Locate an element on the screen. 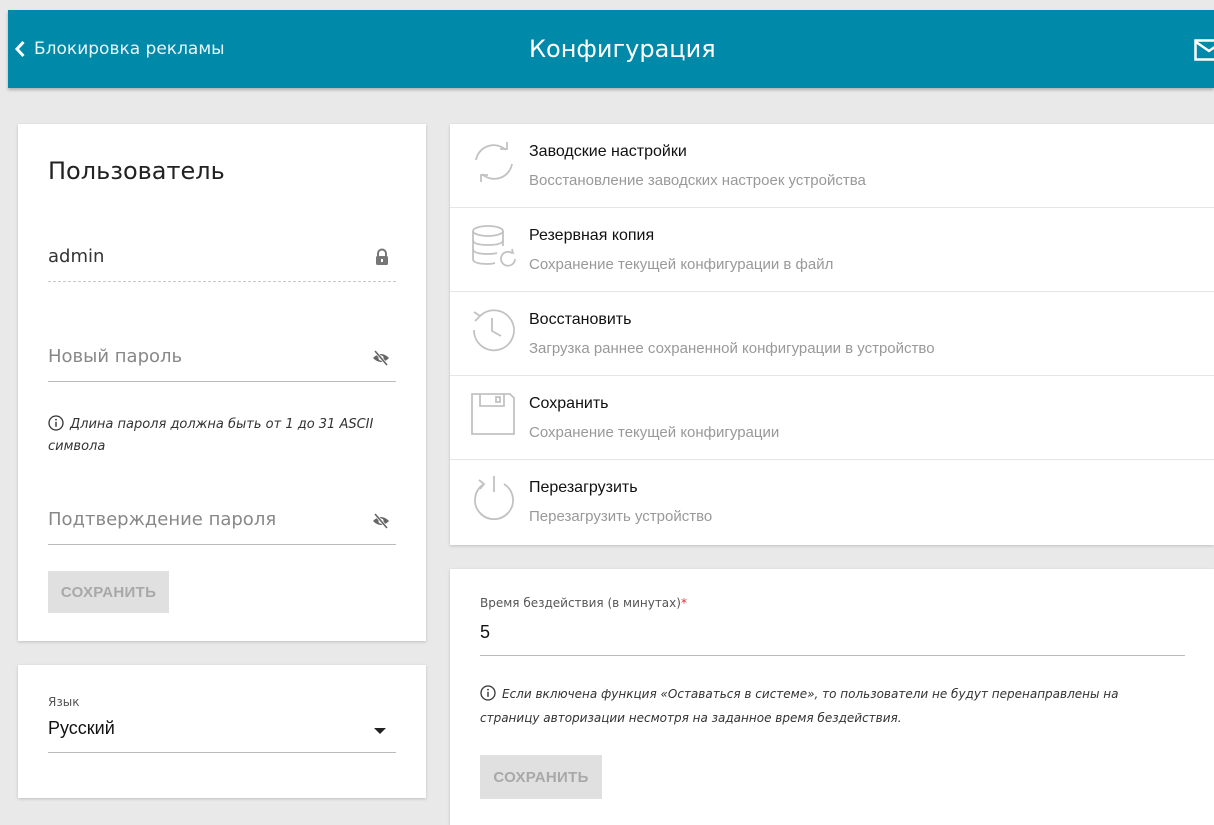 This screenshot has width=1214, height=825. action-description: Перезагрузить устройство is located at coordinates (621, 516).